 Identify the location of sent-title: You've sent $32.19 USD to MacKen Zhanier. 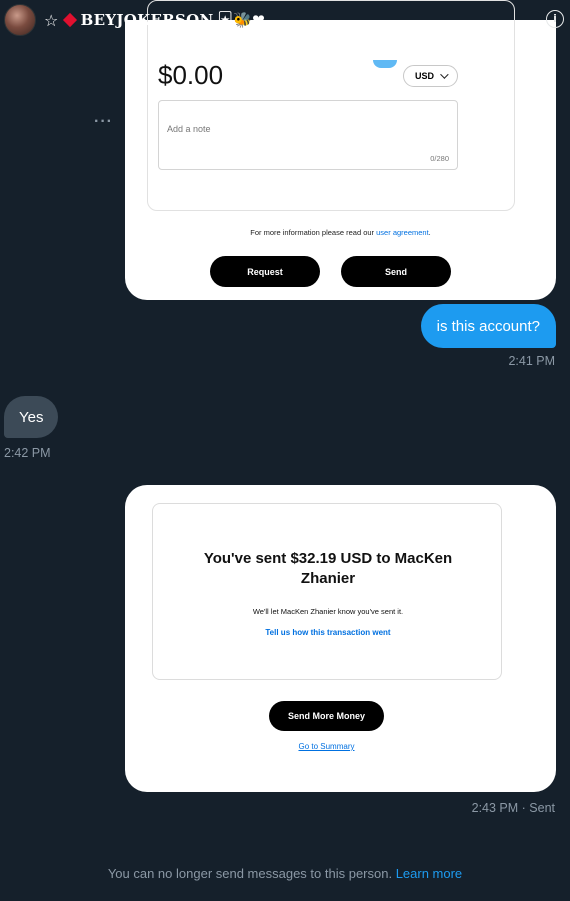
(328, 568).